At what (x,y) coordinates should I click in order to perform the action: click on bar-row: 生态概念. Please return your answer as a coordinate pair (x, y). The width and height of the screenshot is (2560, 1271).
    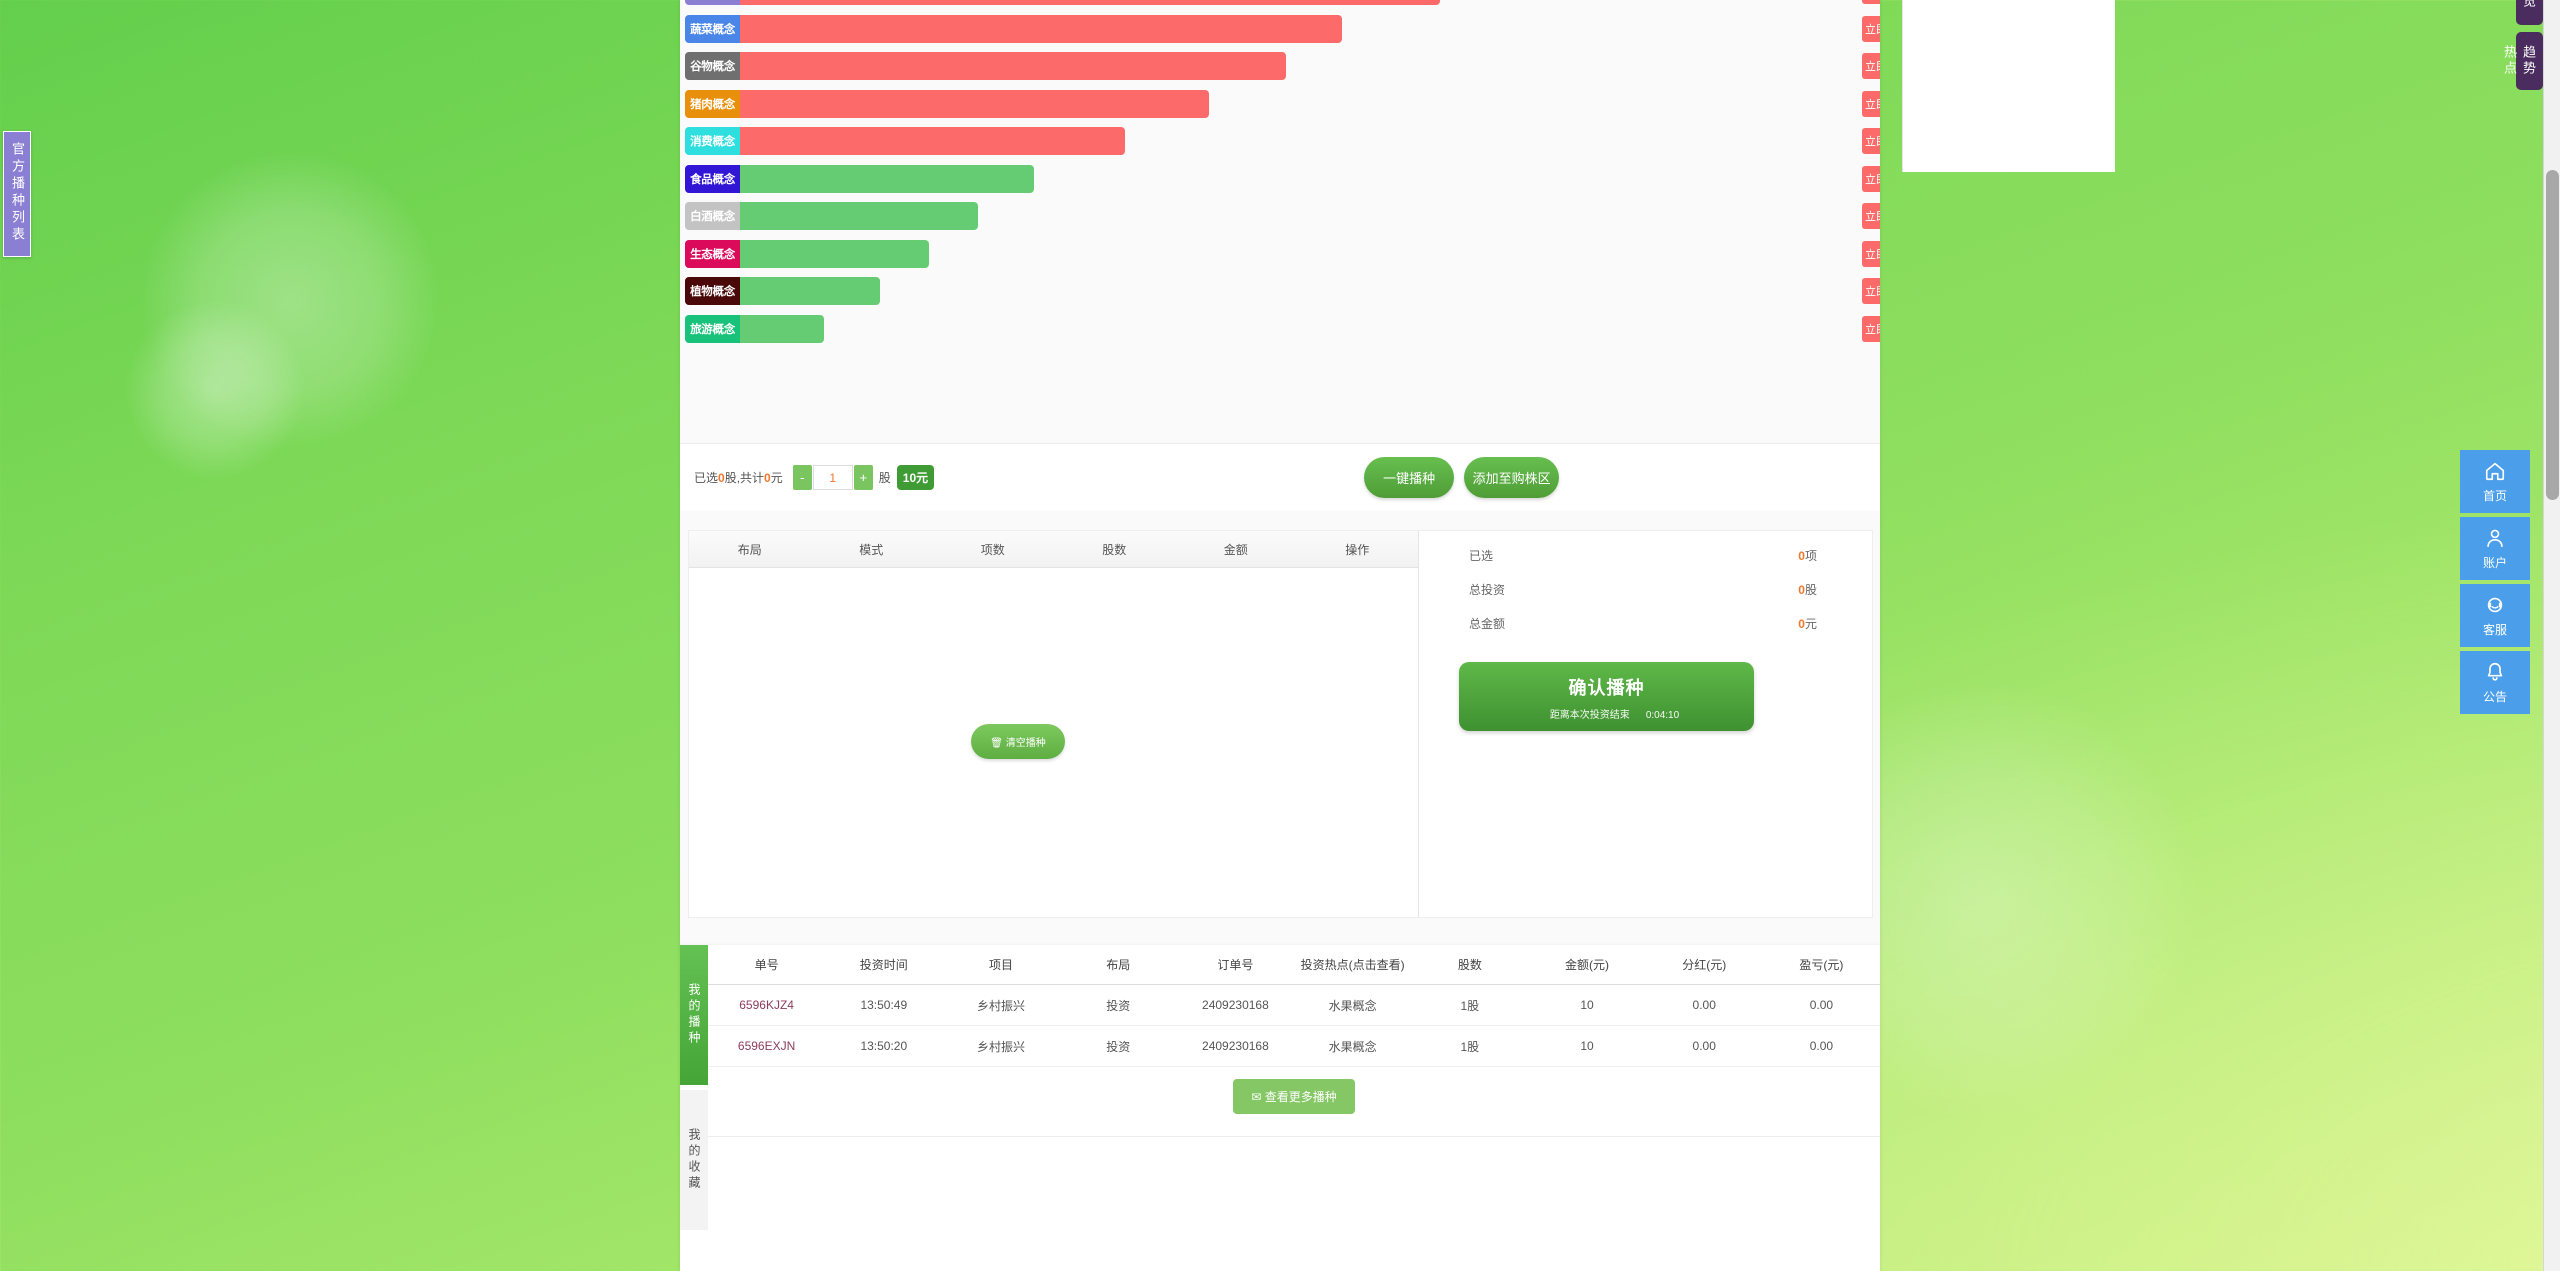
    Looking at the image, I should click on (1280, 253).